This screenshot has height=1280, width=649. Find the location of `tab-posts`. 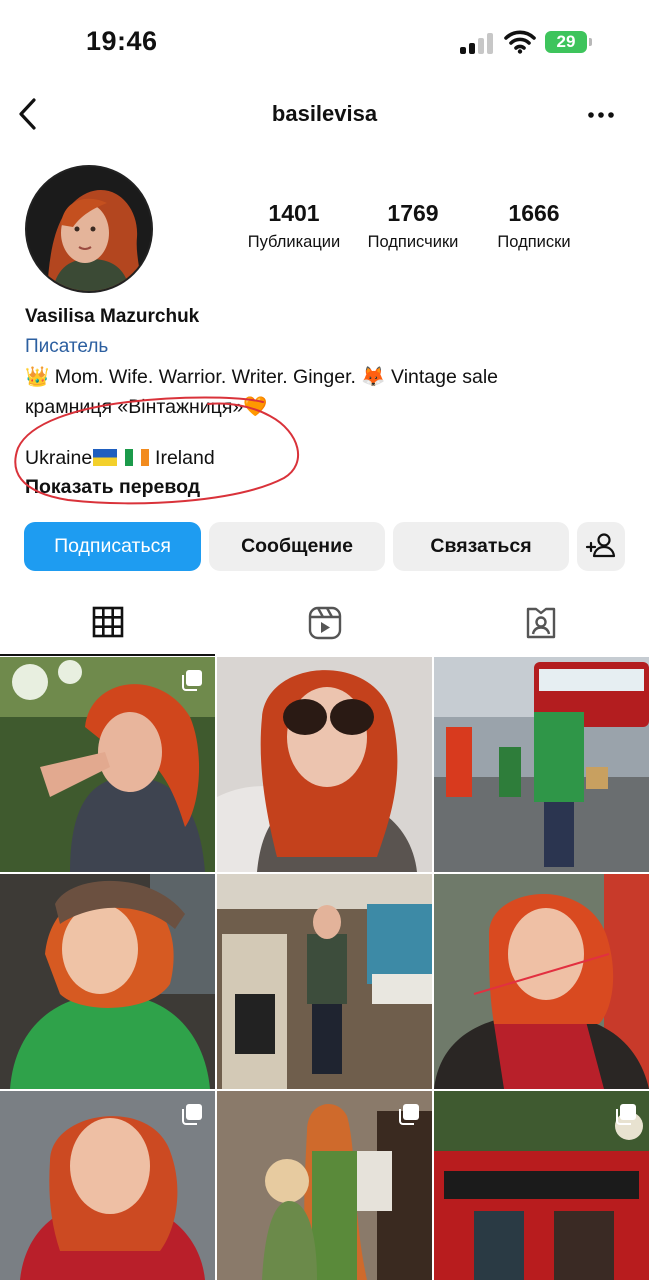

tab-posts is located at coordinates (108, 624).